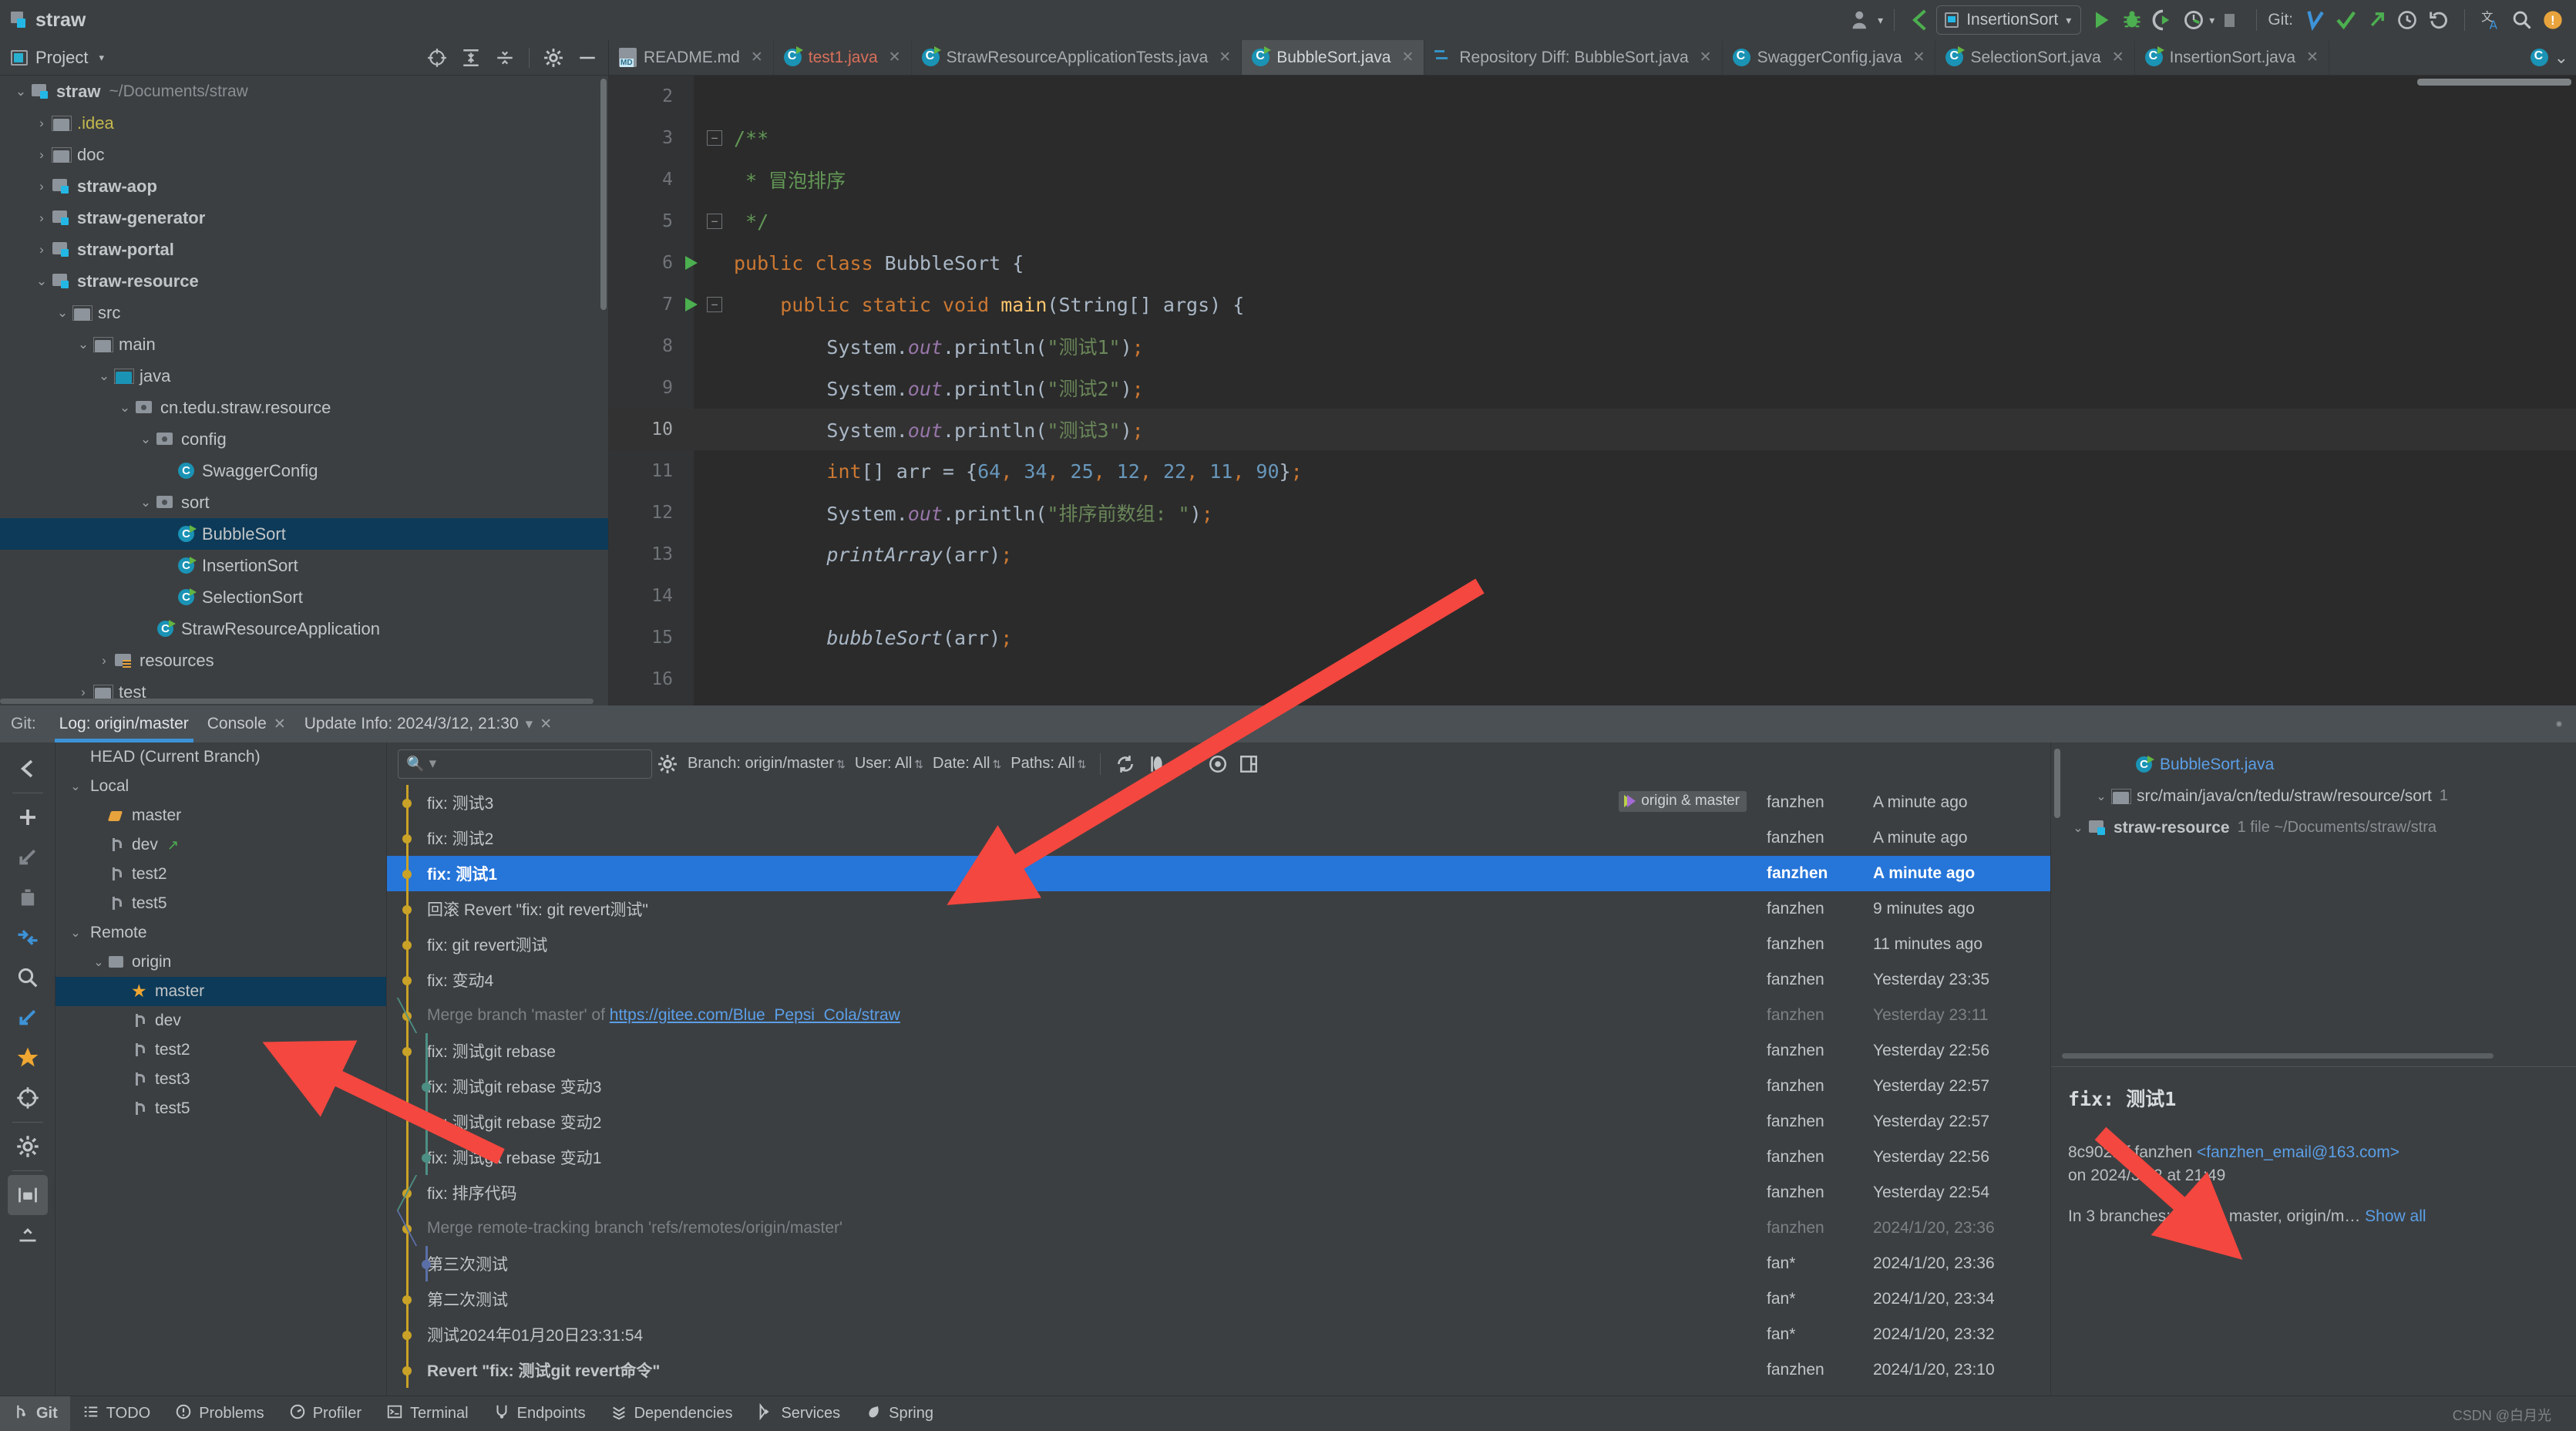 The width and height of the screenshot is (2576, 1431). What do you see at coordinates (101, 58) in the screenshot?
I see `project-panel-dropdown-icon: ▾` at bounding box center [101, 58].